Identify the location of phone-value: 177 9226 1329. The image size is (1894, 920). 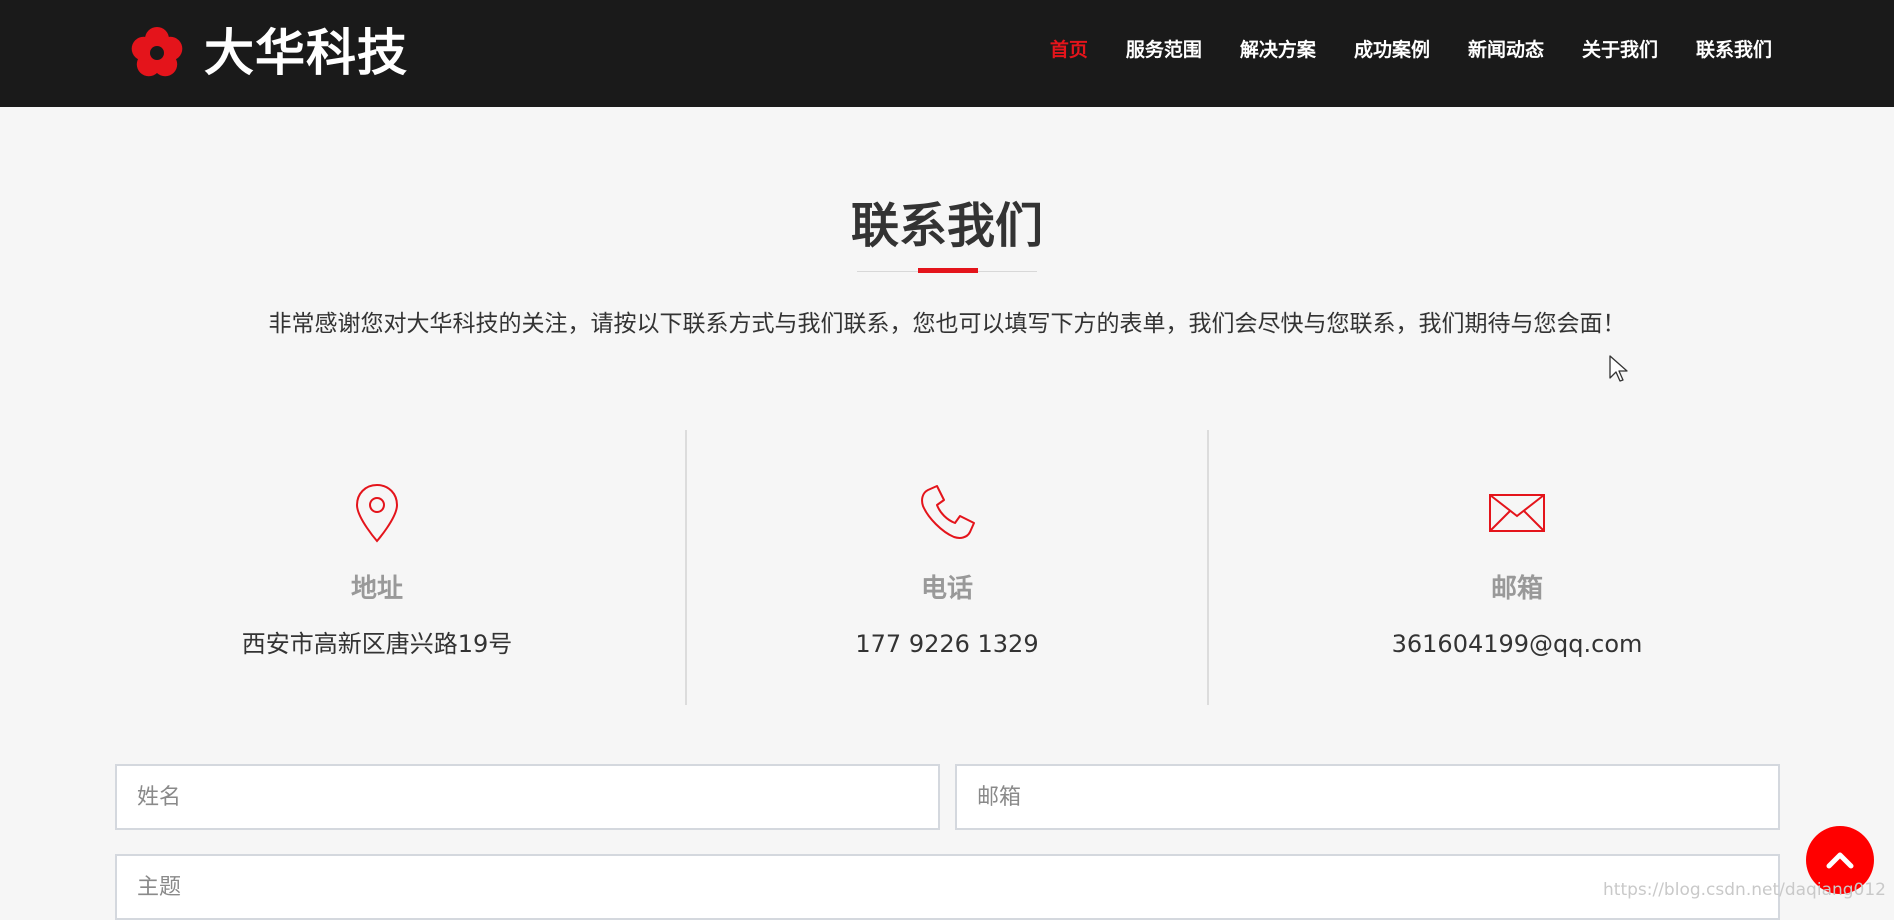
(947, 644).